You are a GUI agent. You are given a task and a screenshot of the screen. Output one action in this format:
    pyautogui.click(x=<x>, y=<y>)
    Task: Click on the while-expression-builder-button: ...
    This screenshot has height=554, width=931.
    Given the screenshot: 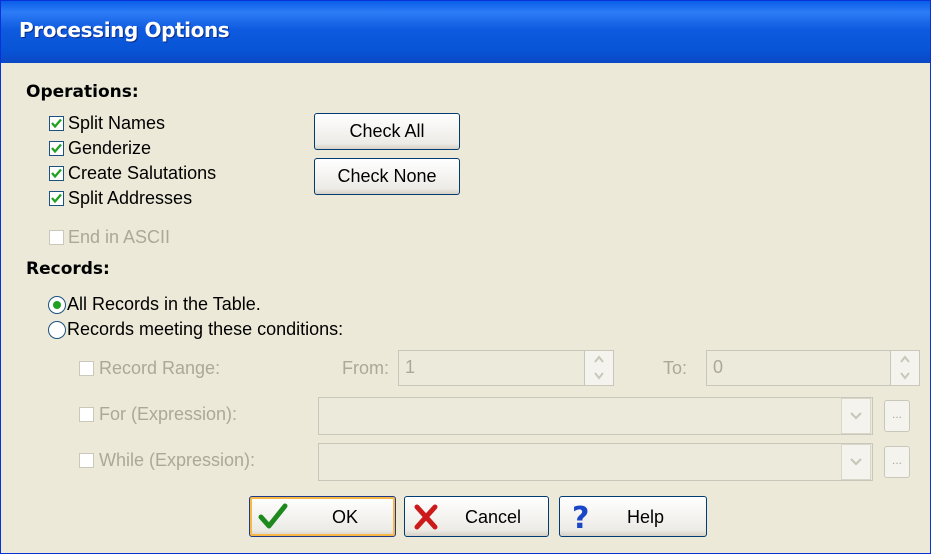 What is the action you would take?
    pyautogui.click(x=897, y=462)
    